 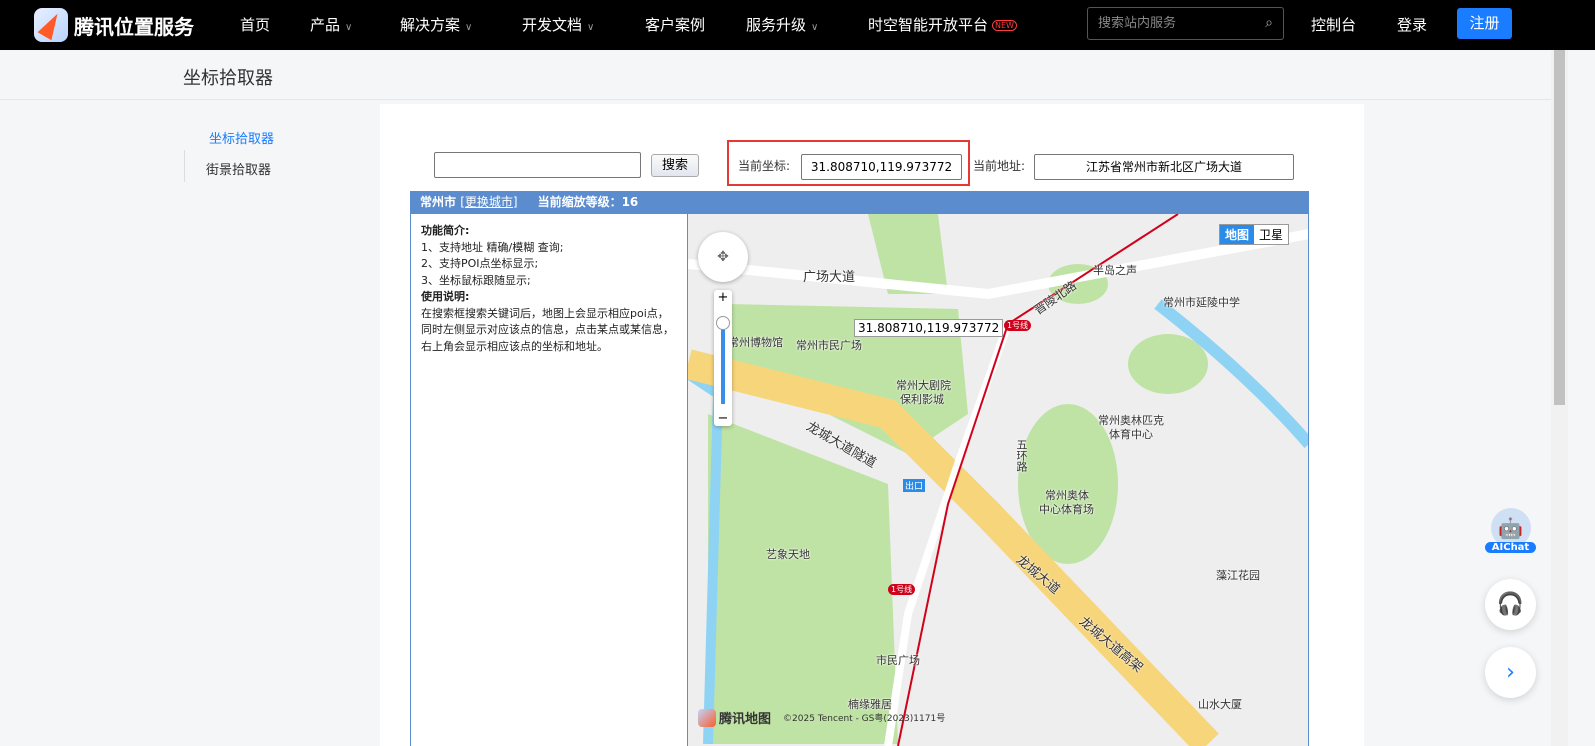 What do you see at coordinates (238, 168) in the screenshot?
I see `sidebar-item-streetview-picker: 街景拾取器` at bounding box center [238, 168].